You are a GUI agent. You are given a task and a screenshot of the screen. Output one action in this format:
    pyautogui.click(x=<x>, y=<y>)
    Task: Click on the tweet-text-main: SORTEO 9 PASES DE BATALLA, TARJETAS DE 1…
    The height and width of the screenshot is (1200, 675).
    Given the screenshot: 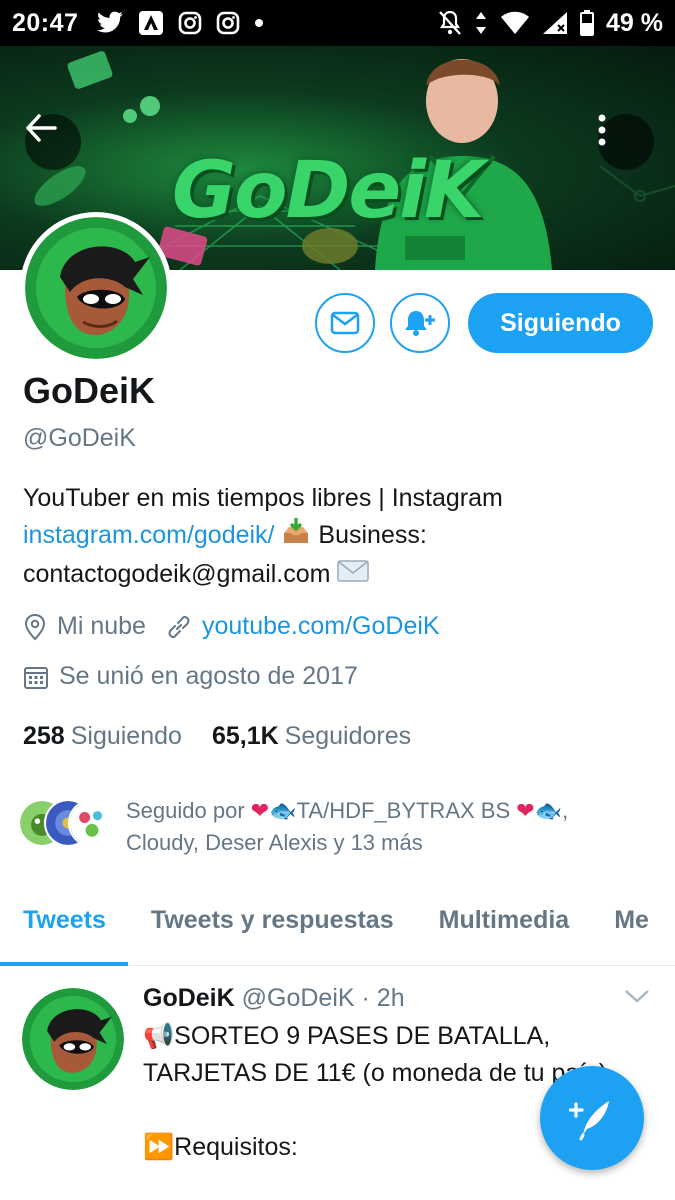 What is the action you would take?
    pyautogui.click(x=375, y=1054)
    